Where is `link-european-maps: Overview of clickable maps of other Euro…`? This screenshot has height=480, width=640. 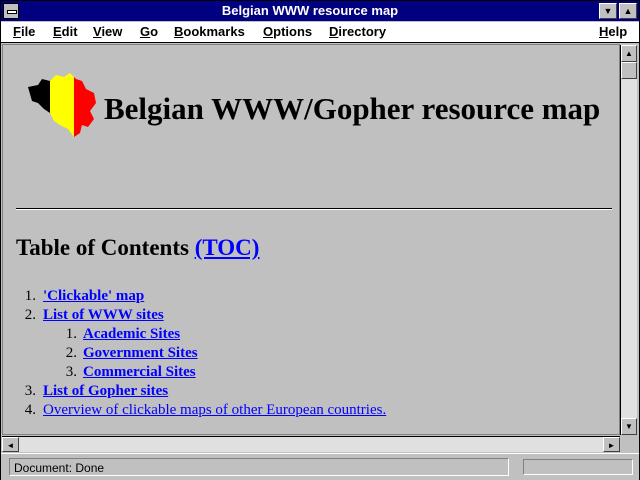
link-european-maps: Overview of clickable maps of other Euro… is located at coordinates (214, 410).